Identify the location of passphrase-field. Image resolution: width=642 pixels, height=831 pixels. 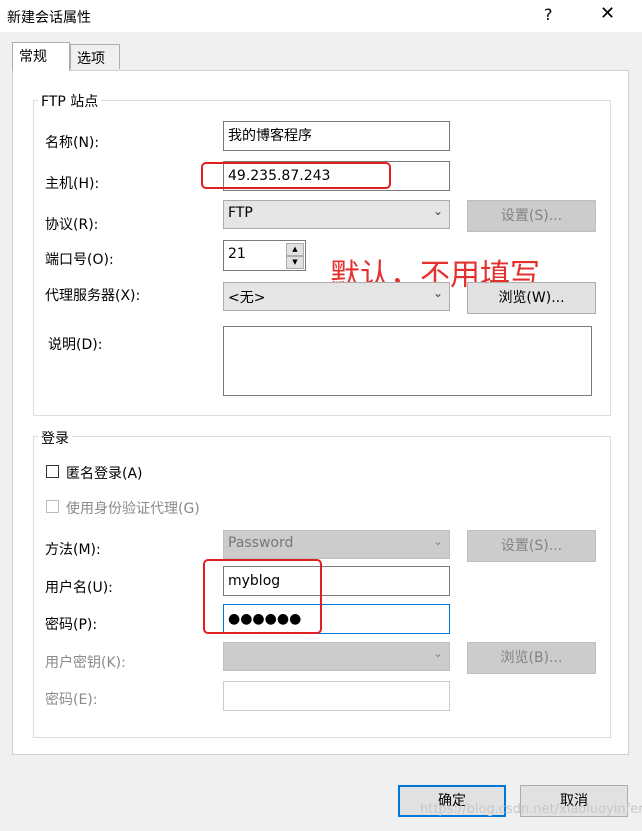
(336, 696).